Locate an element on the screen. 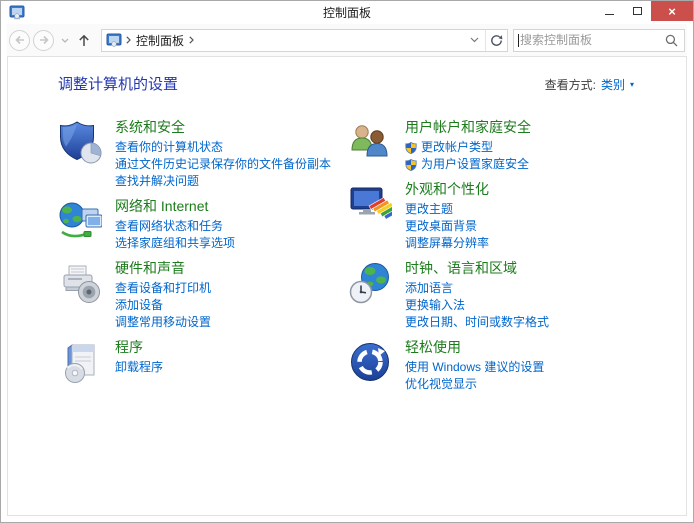  link-optimize-visual-display: 优化视觉显示 is located at coordinates (474, 384).